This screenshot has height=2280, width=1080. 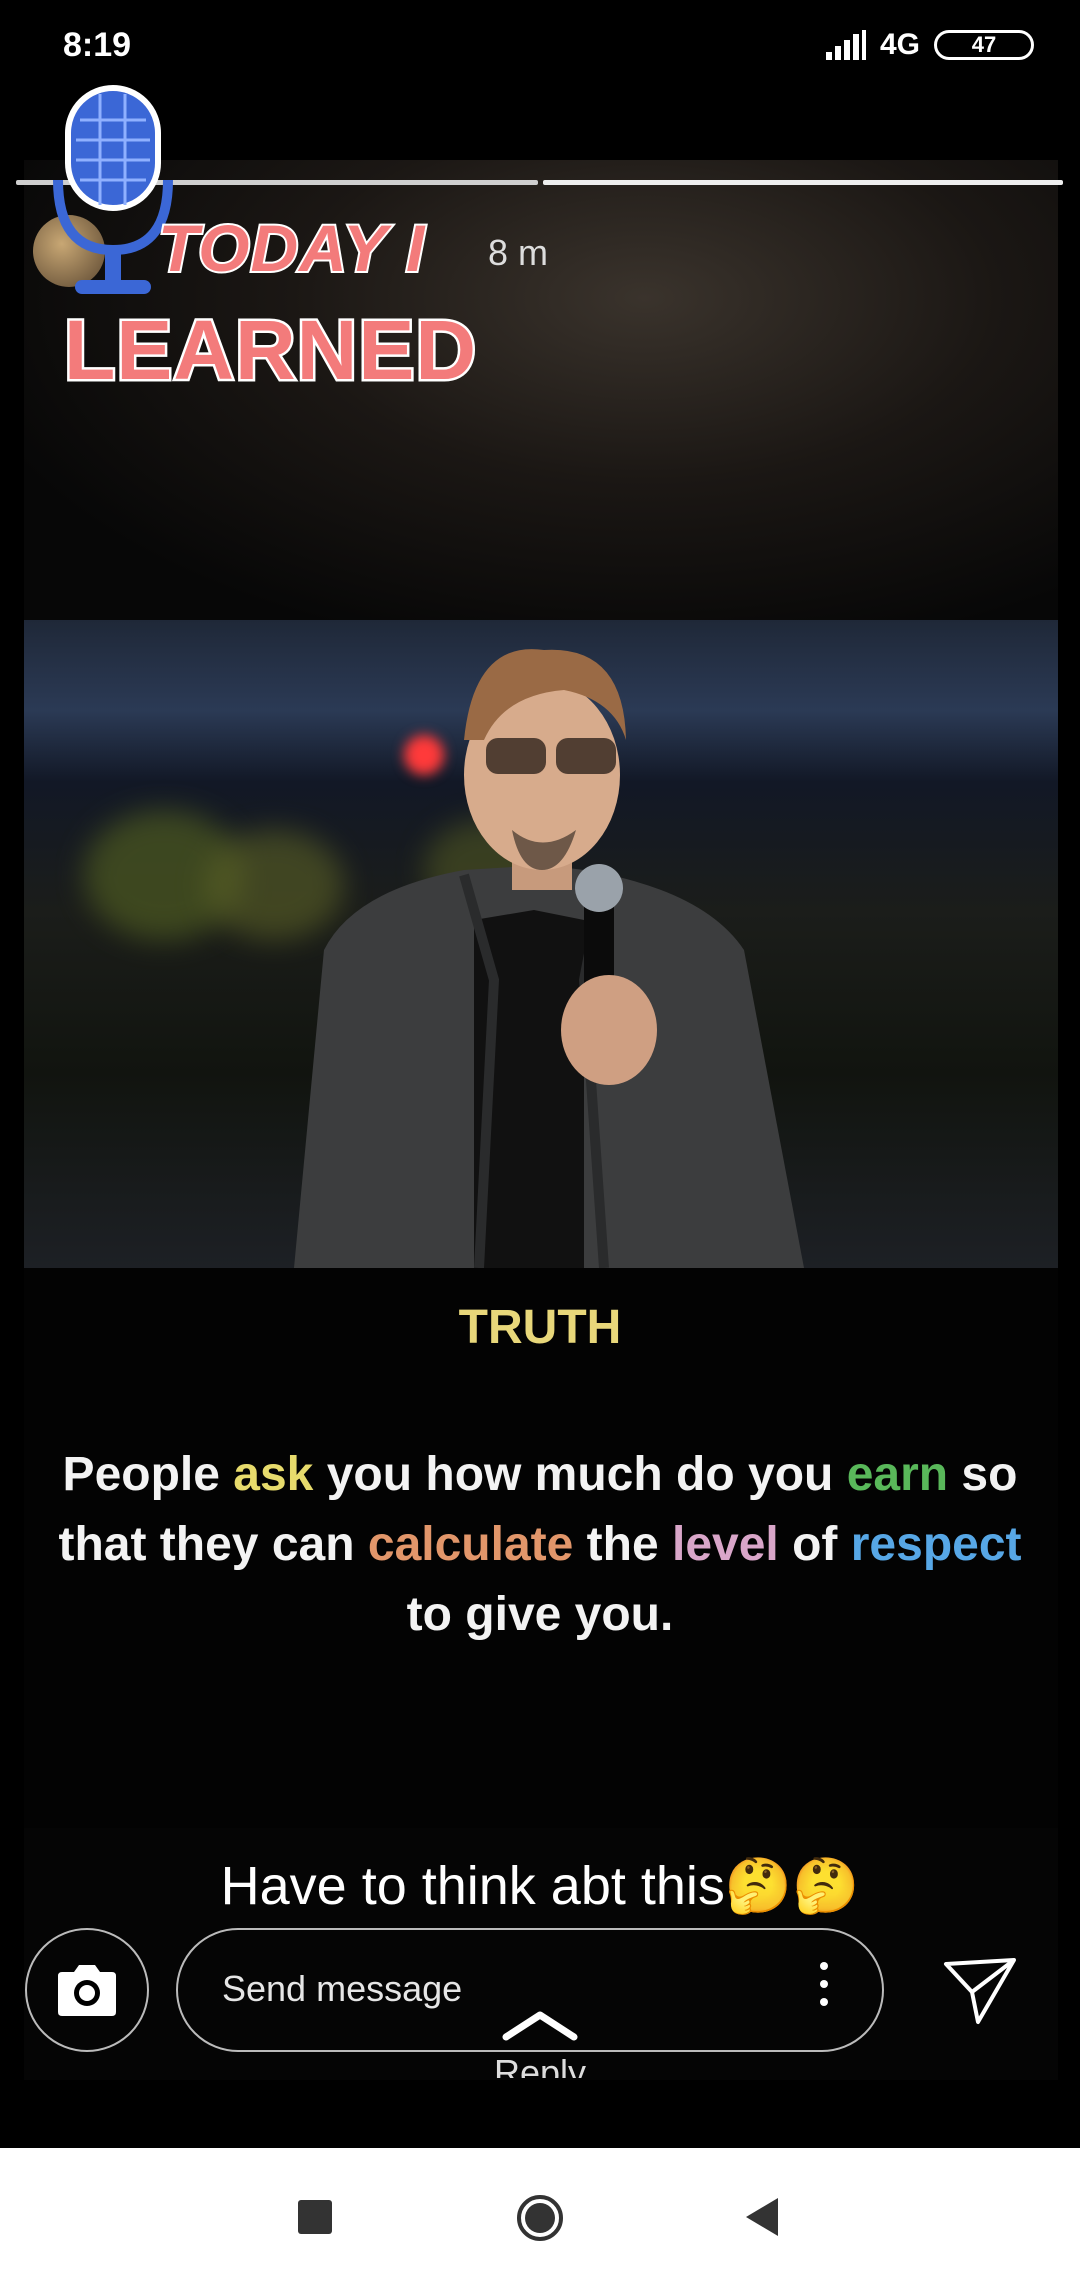 What do you see at coordinates (622, 1544) in the screenshot?
I see `quote-part: the` at bounding box center [622, 1544].